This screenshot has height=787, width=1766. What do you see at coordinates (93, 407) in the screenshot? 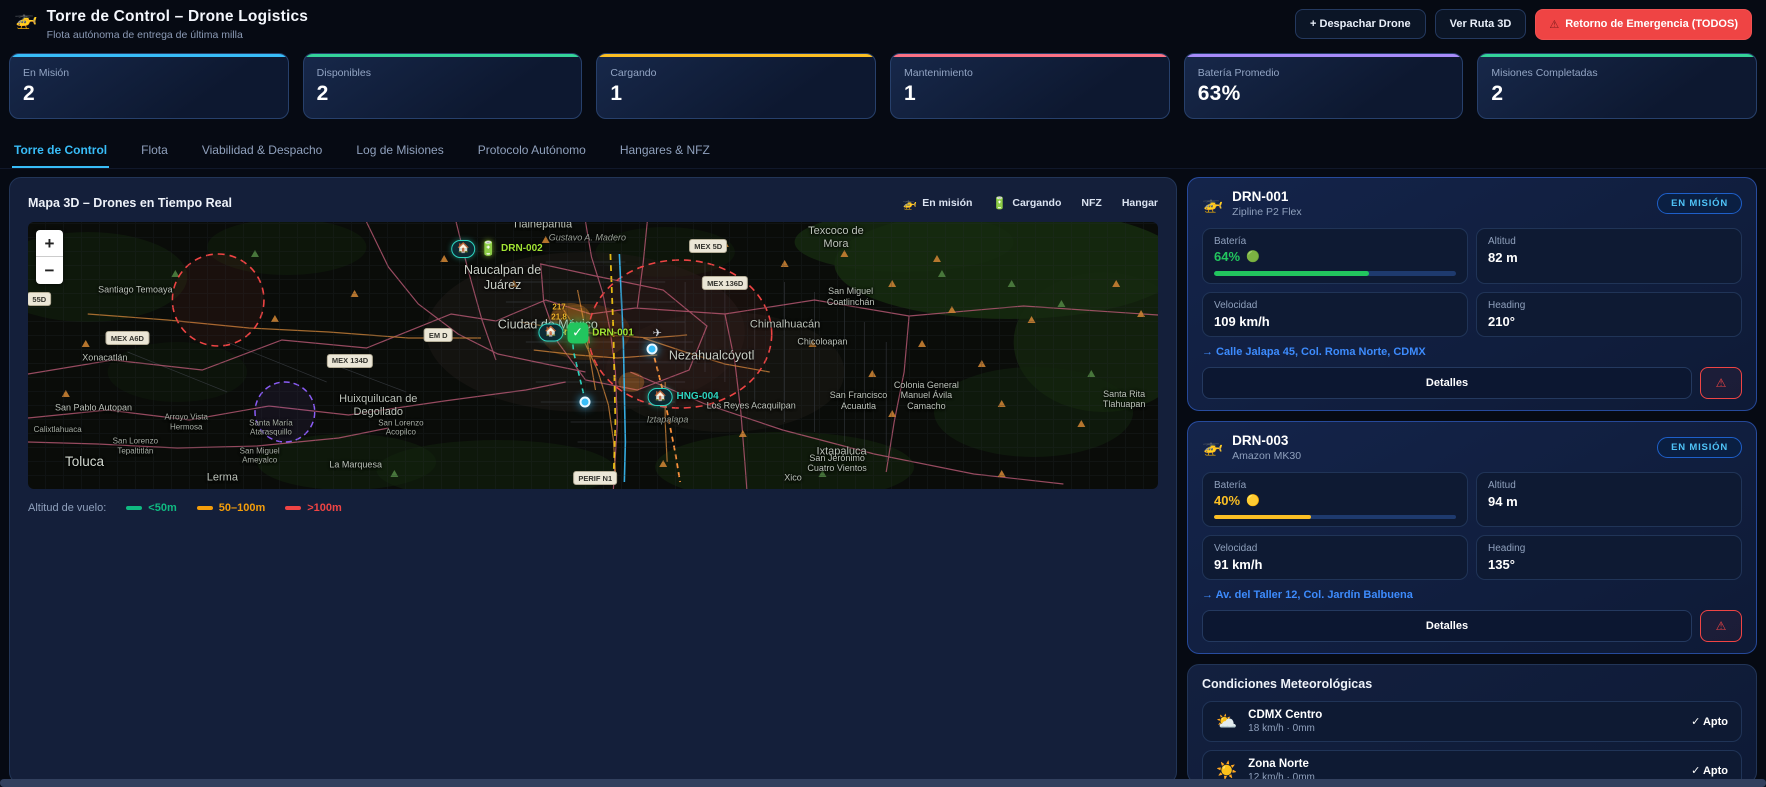
I see `map-place-label: San Pablo Autopan` at bounding box center [93, 407].